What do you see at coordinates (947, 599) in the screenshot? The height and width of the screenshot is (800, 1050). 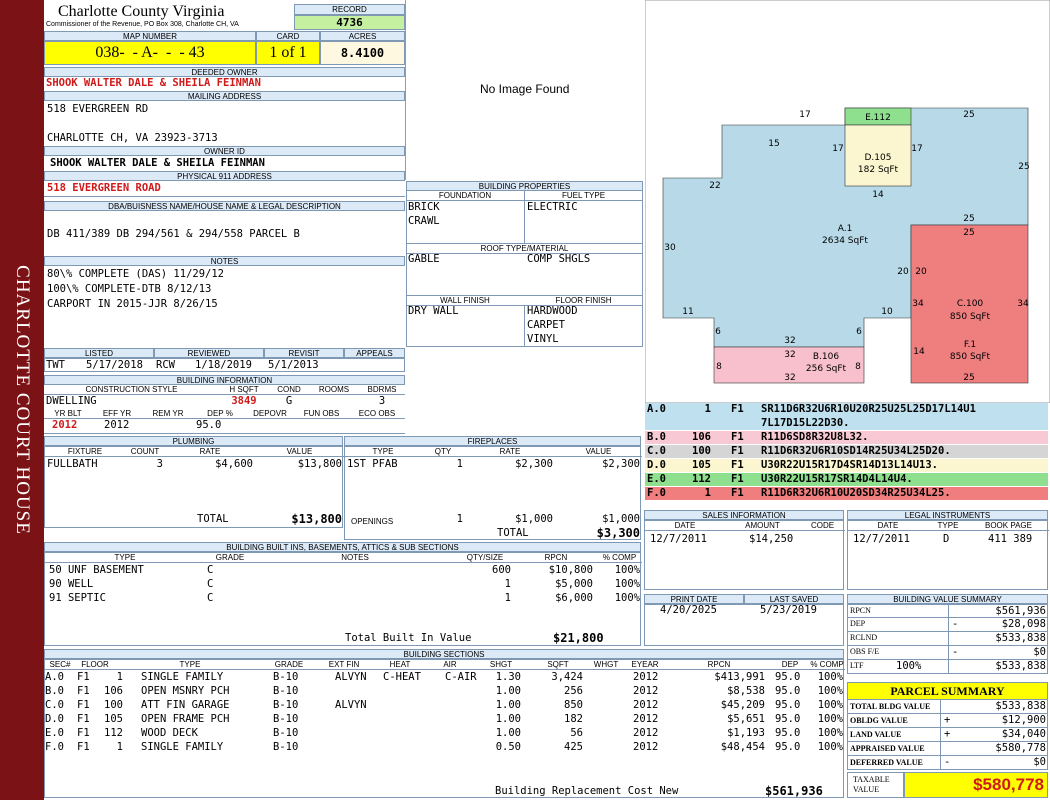 I see `value-summary-title: BUILDING VALUE SUMMARY` at bounding box center [947, 599].